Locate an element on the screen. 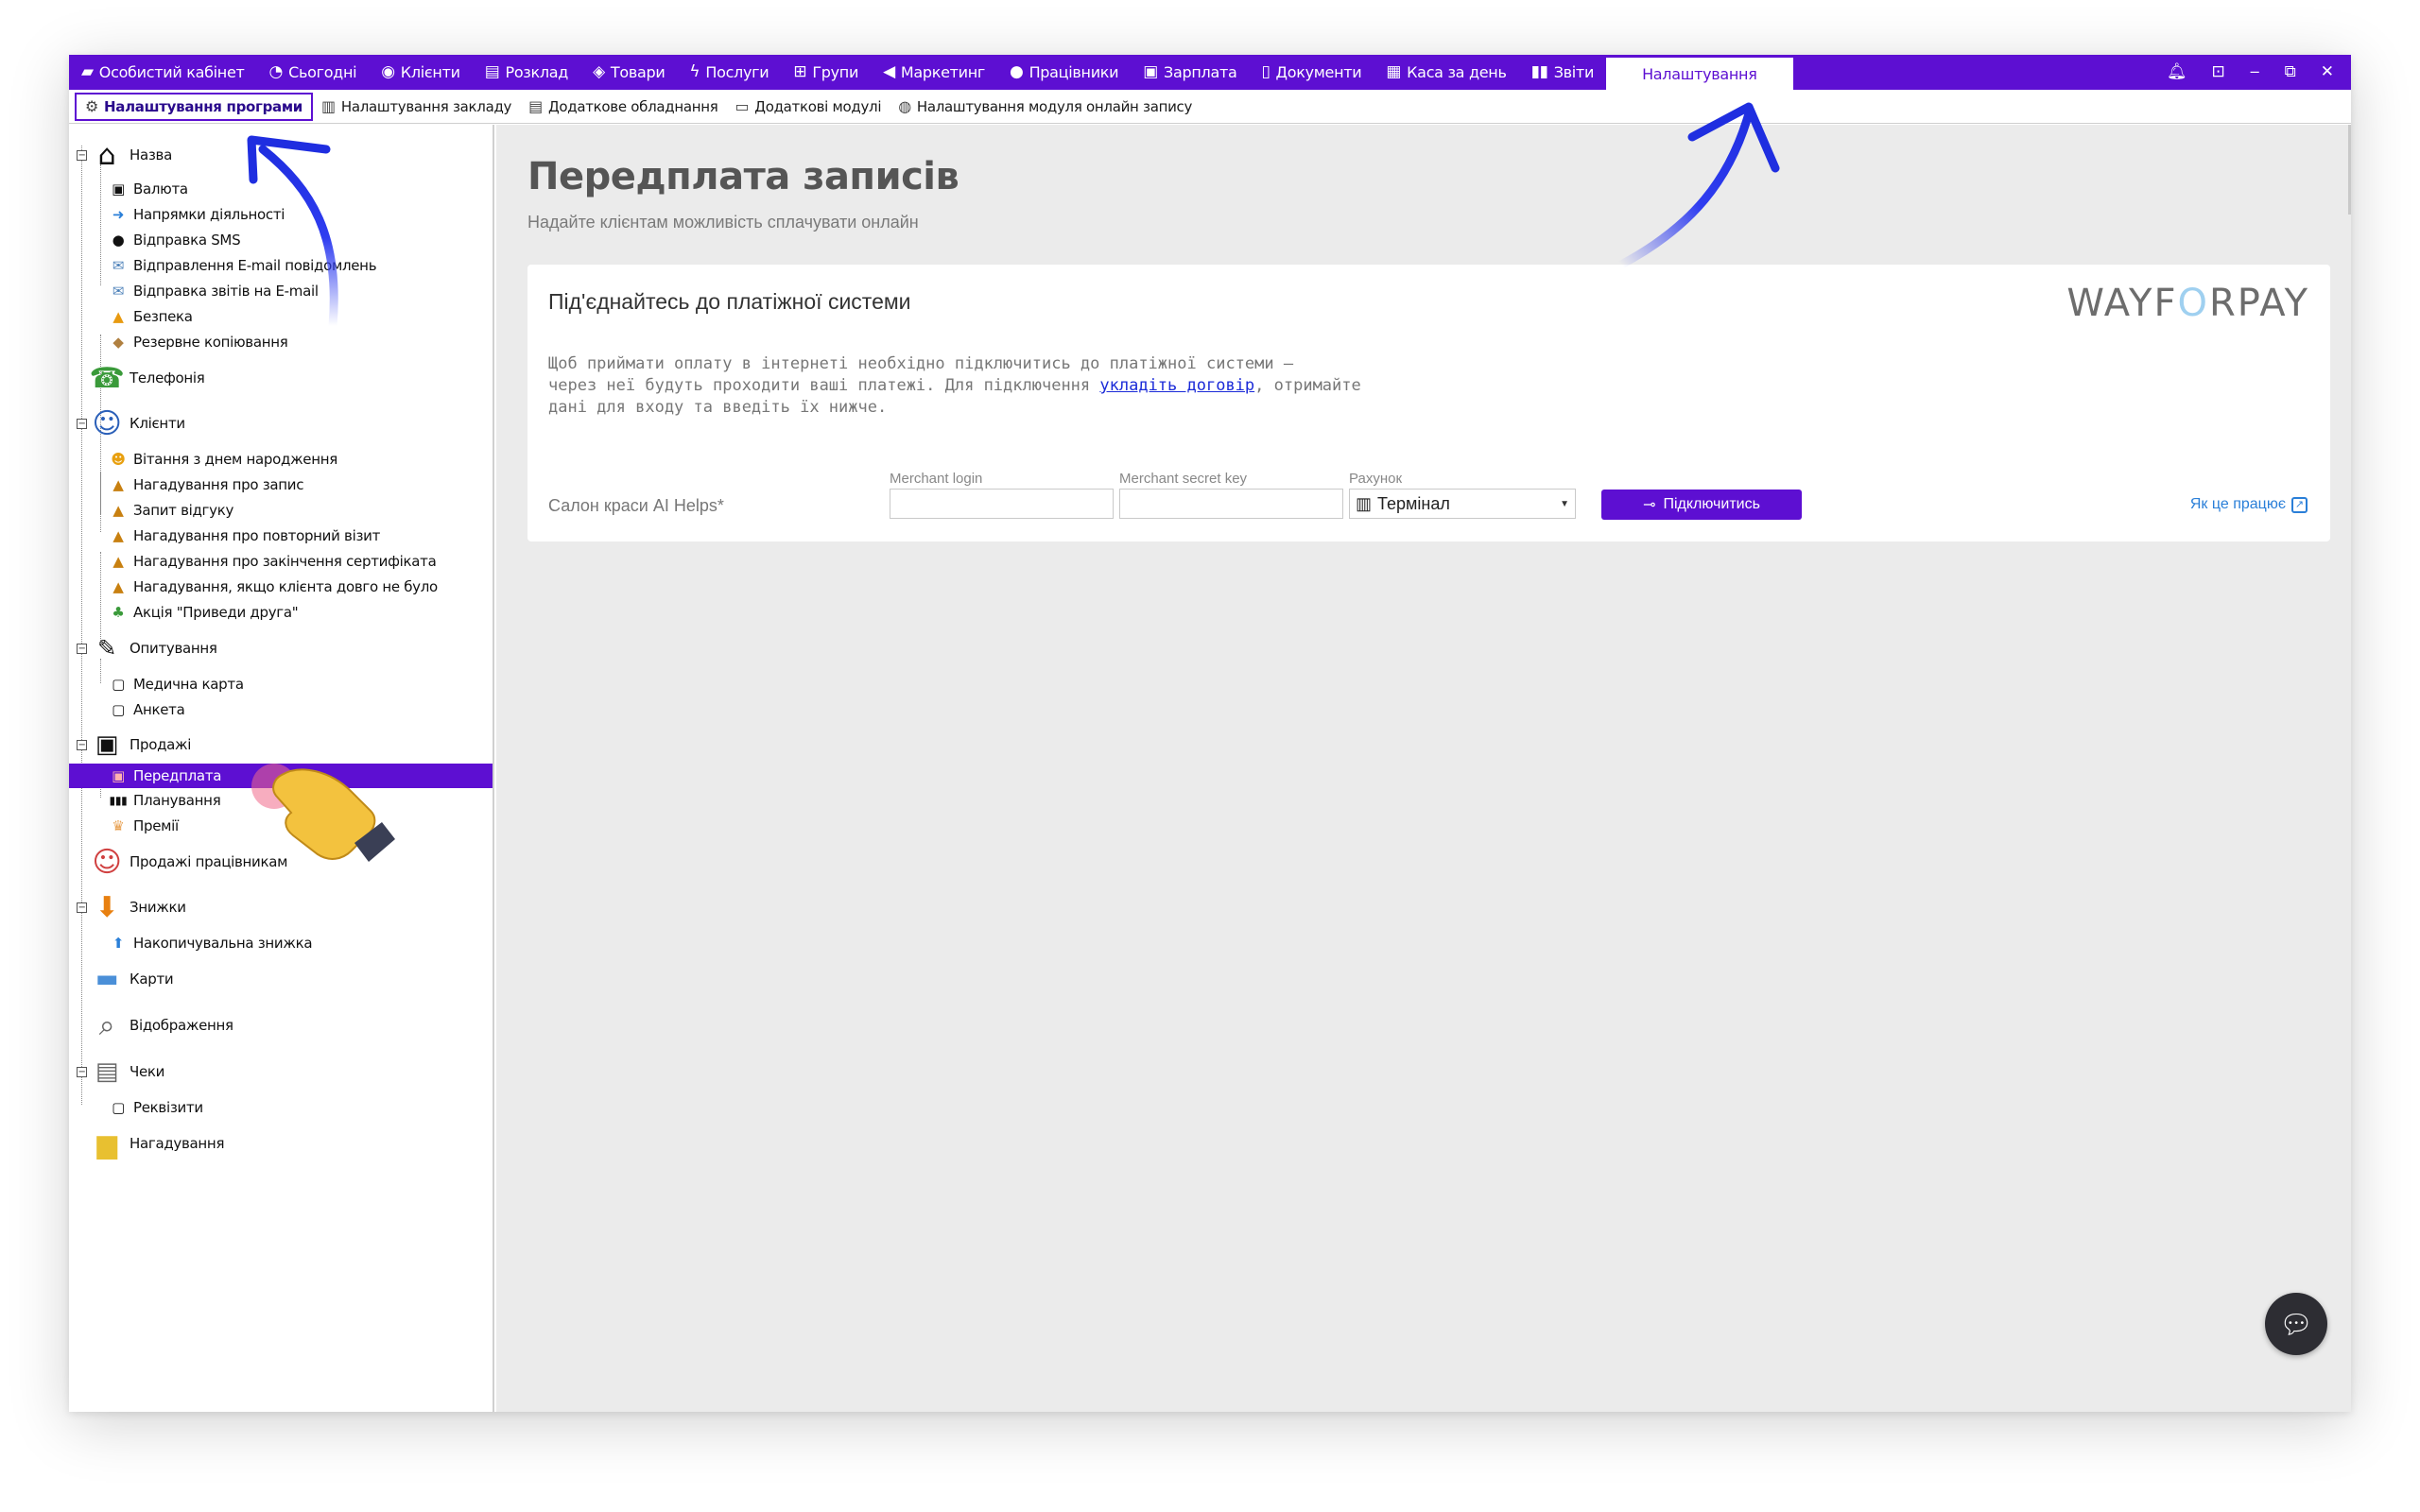 This screenshot has height=1512, width=2420. tree-item-display: ⌕ Відображення is located at coordinates (161, 1025).